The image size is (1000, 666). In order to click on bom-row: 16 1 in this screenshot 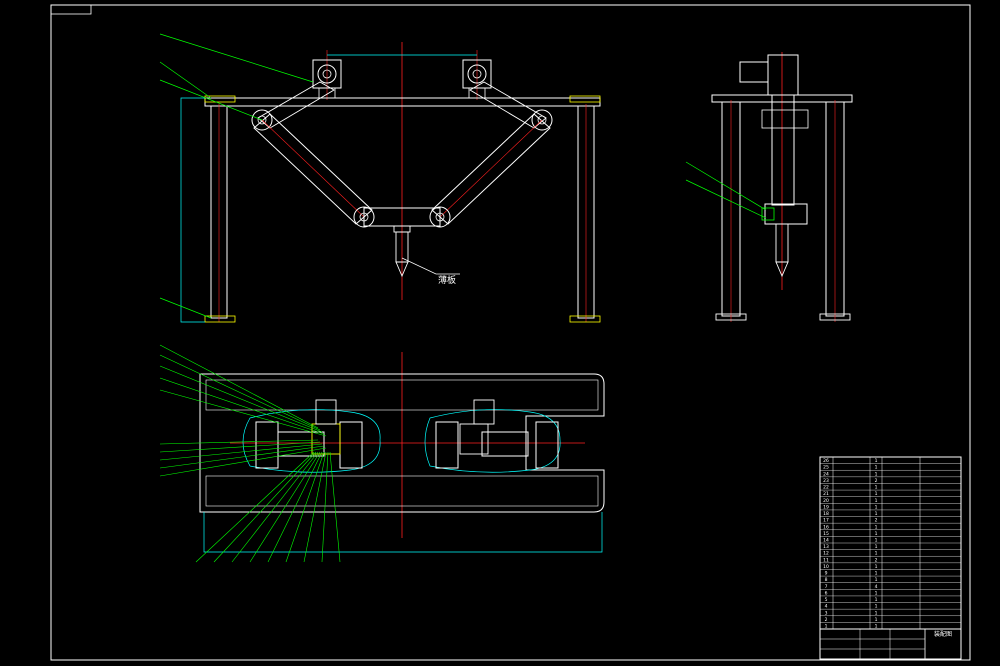, I will do `click(850, 527)`.